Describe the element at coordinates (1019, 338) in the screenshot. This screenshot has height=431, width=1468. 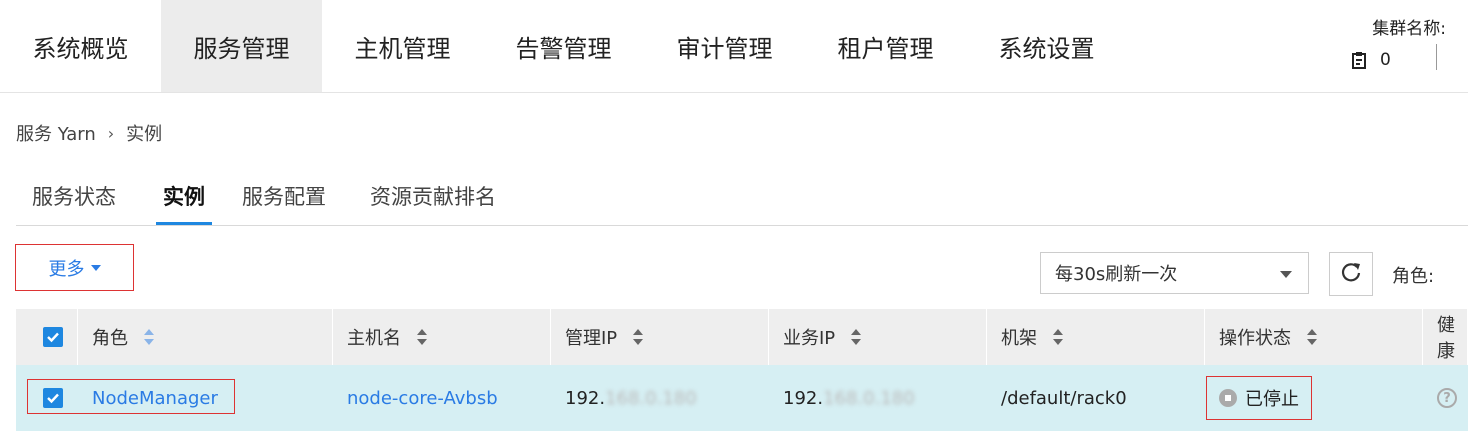
I see `header-rack-label: 机架` at that location.